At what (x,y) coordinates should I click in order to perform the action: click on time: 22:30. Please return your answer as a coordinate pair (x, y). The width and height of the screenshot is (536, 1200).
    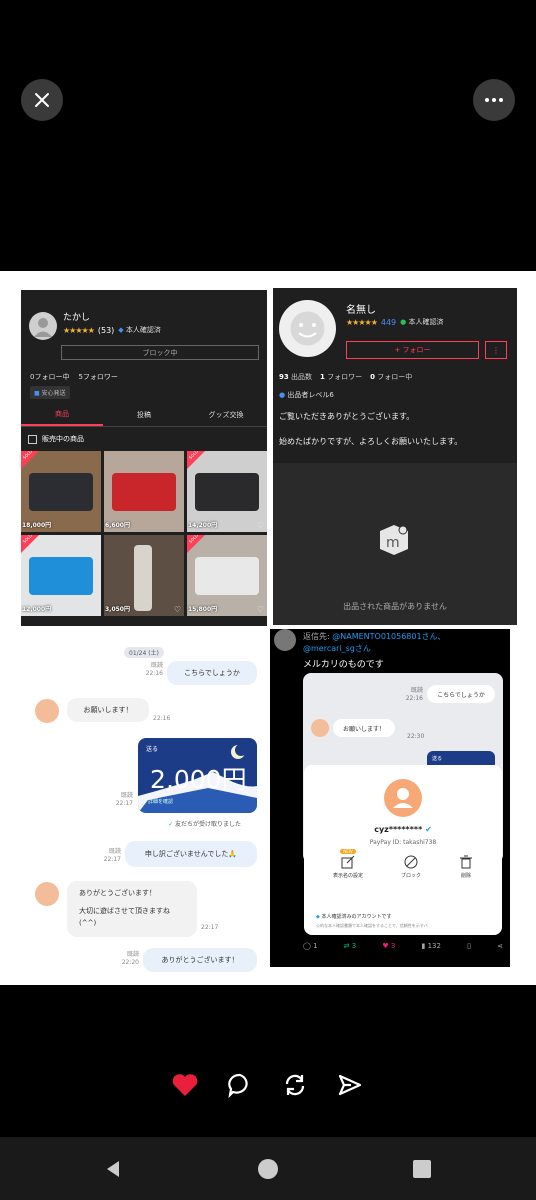
    Looking at the image, I should click on (416, 736).